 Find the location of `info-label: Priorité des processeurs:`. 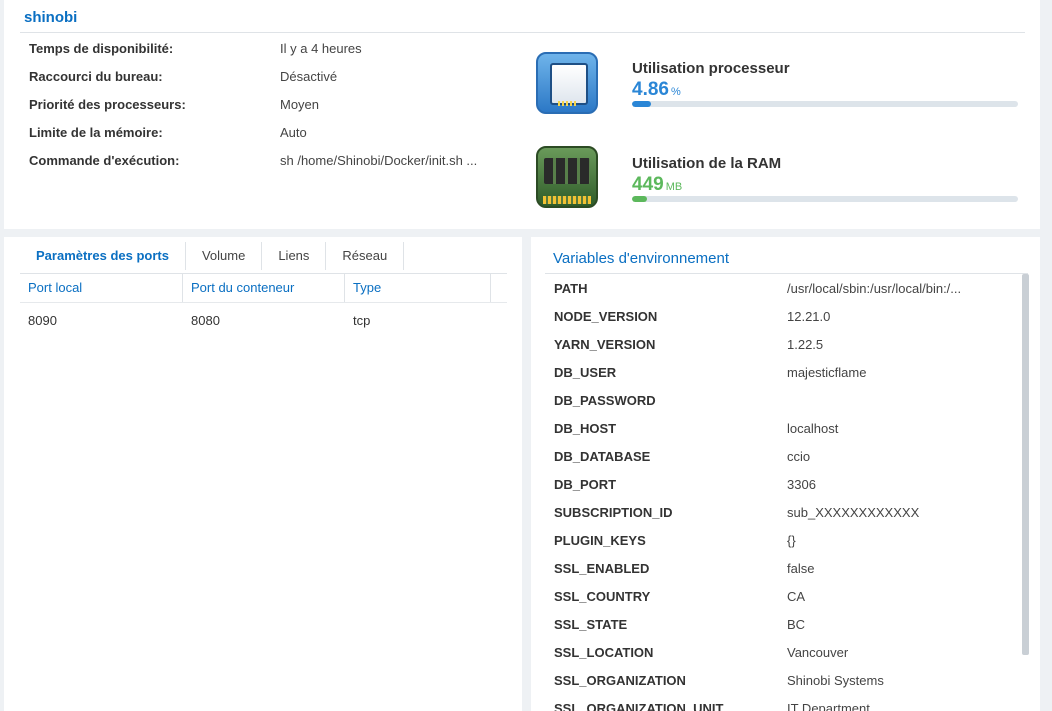

info-label: Priorité des processeurs: is located at coordinates (107, 104).